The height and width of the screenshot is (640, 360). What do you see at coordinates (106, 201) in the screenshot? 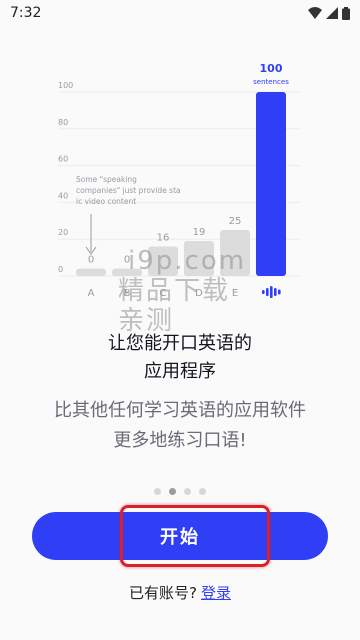
I see `annotation-text: ic video content` at bounding box center [106, 201].